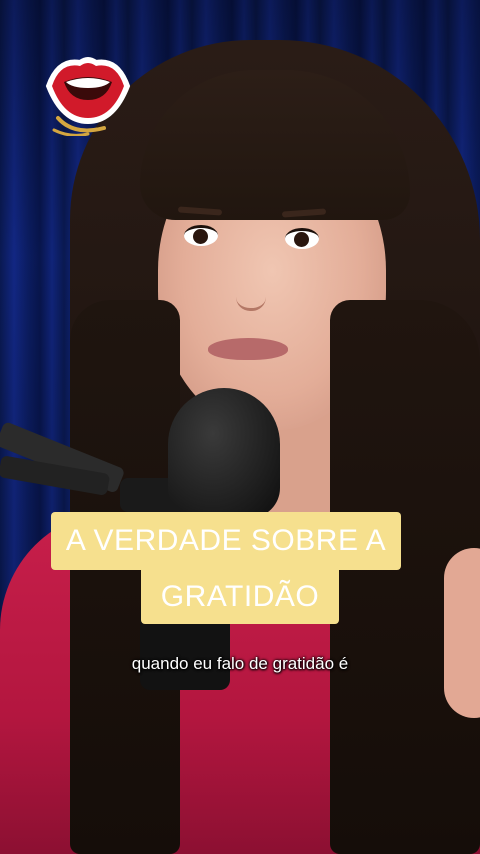 This screenshot has height=854, width=480. I want to click on lips-icon, so click(88, 94).